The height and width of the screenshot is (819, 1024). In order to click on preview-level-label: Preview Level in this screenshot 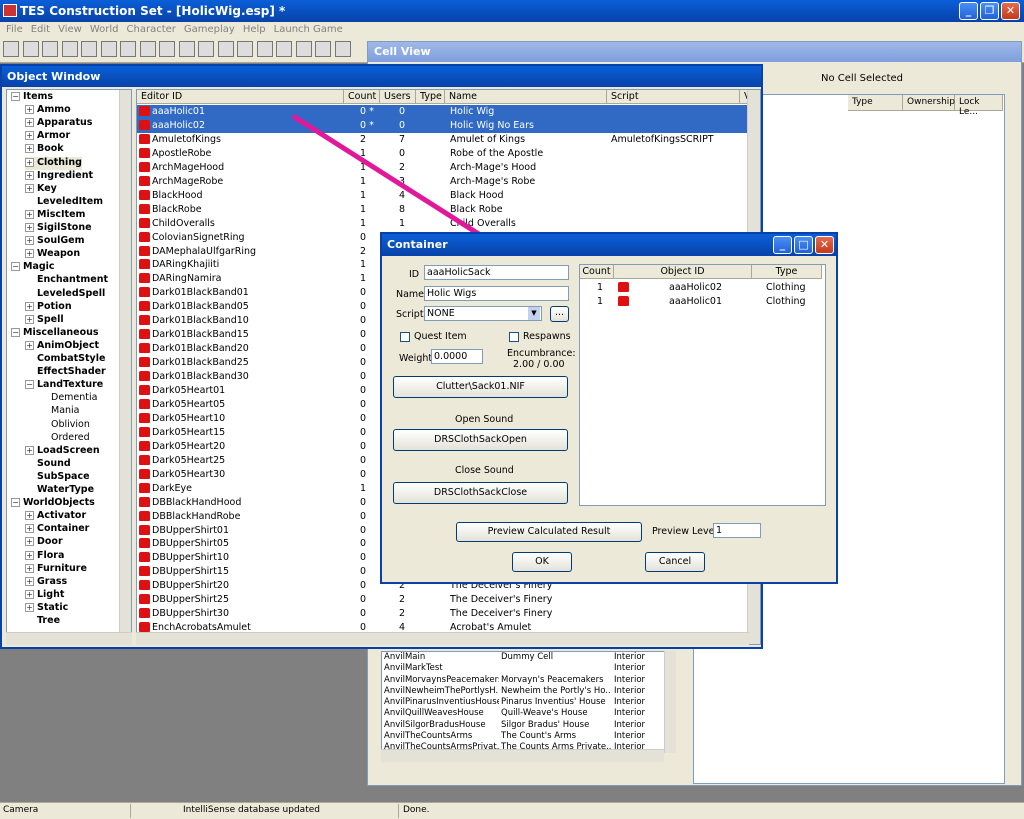, I will do `click(685, 531)`.